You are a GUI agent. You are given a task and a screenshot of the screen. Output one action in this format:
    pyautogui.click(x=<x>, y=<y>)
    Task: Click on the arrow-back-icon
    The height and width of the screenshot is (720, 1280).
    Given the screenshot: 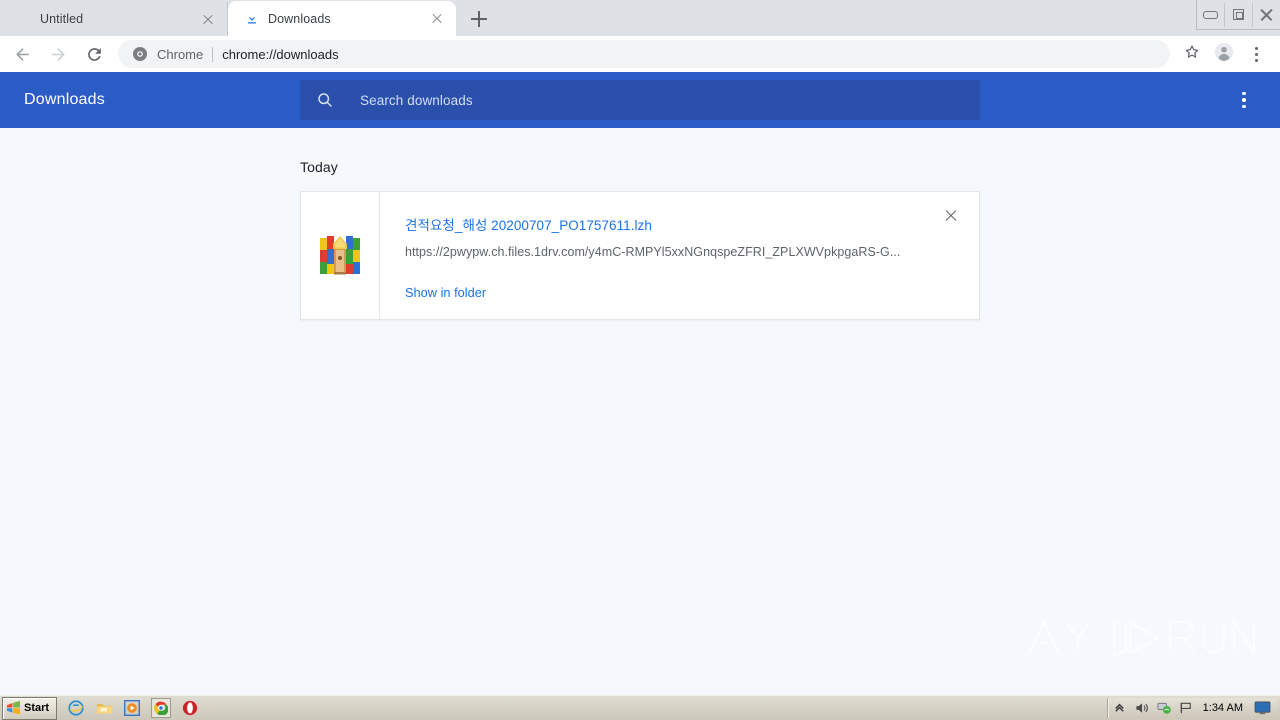 What is the action you would take?
    pyautogui.click(x=22, y=54)
    